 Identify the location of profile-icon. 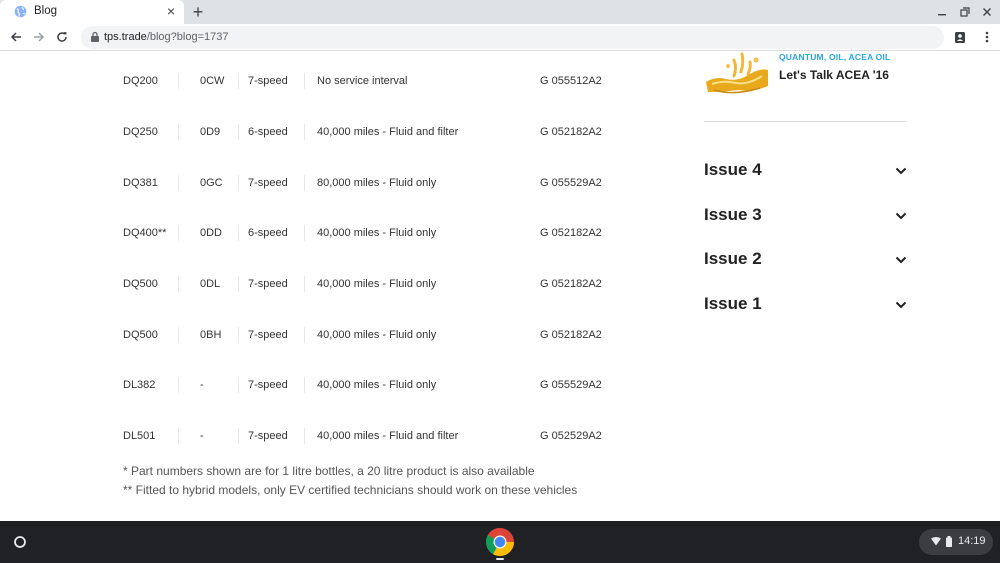
(960, 37).